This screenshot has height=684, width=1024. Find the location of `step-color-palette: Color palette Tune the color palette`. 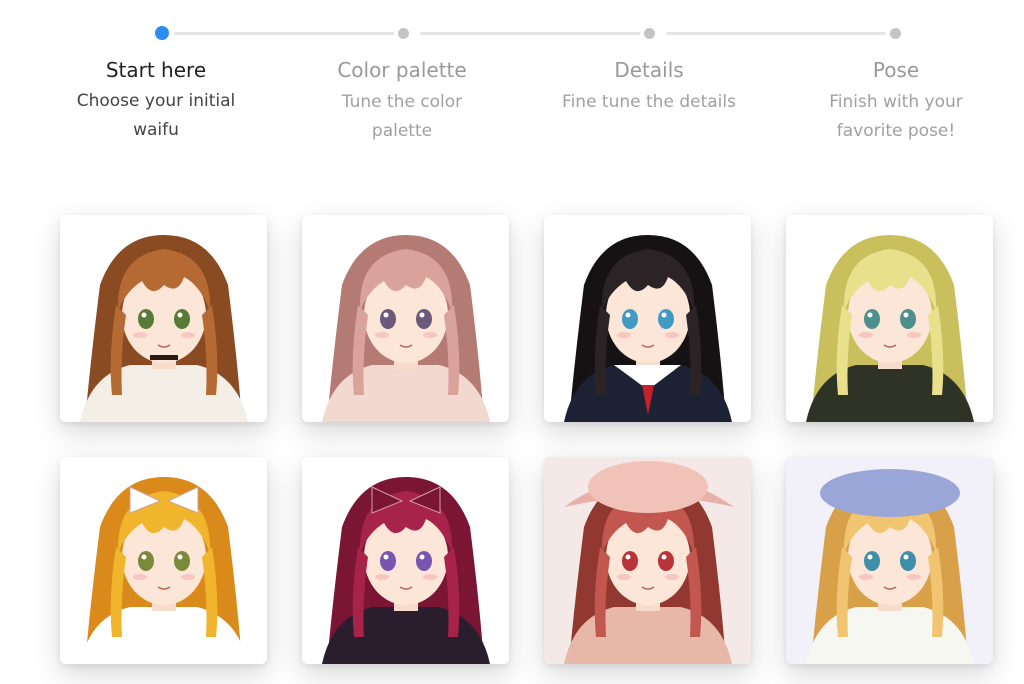

step-color-palette: Color palette Tune the color palette is located at coordinates (402, 101).